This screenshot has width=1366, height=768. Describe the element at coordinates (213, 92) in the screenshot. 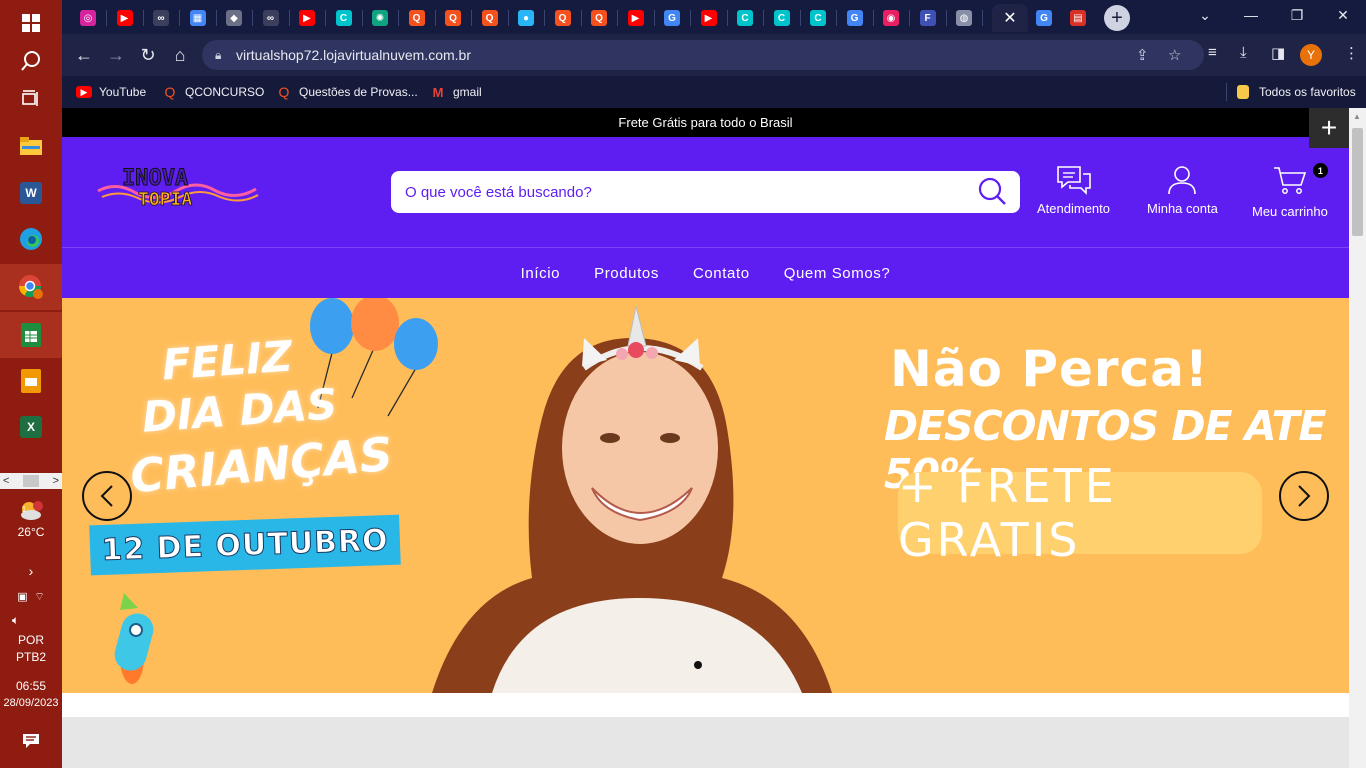

I see `bookmark-qconcurso: Q QCONCURSO` at that location.